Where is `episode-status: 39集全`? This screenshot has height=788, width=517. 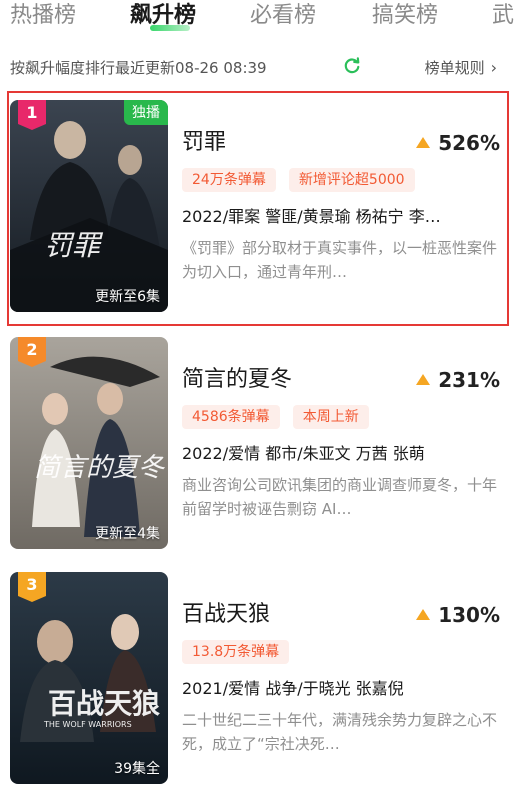 episode-status: 39集全 is located at coordinates (137, 769).